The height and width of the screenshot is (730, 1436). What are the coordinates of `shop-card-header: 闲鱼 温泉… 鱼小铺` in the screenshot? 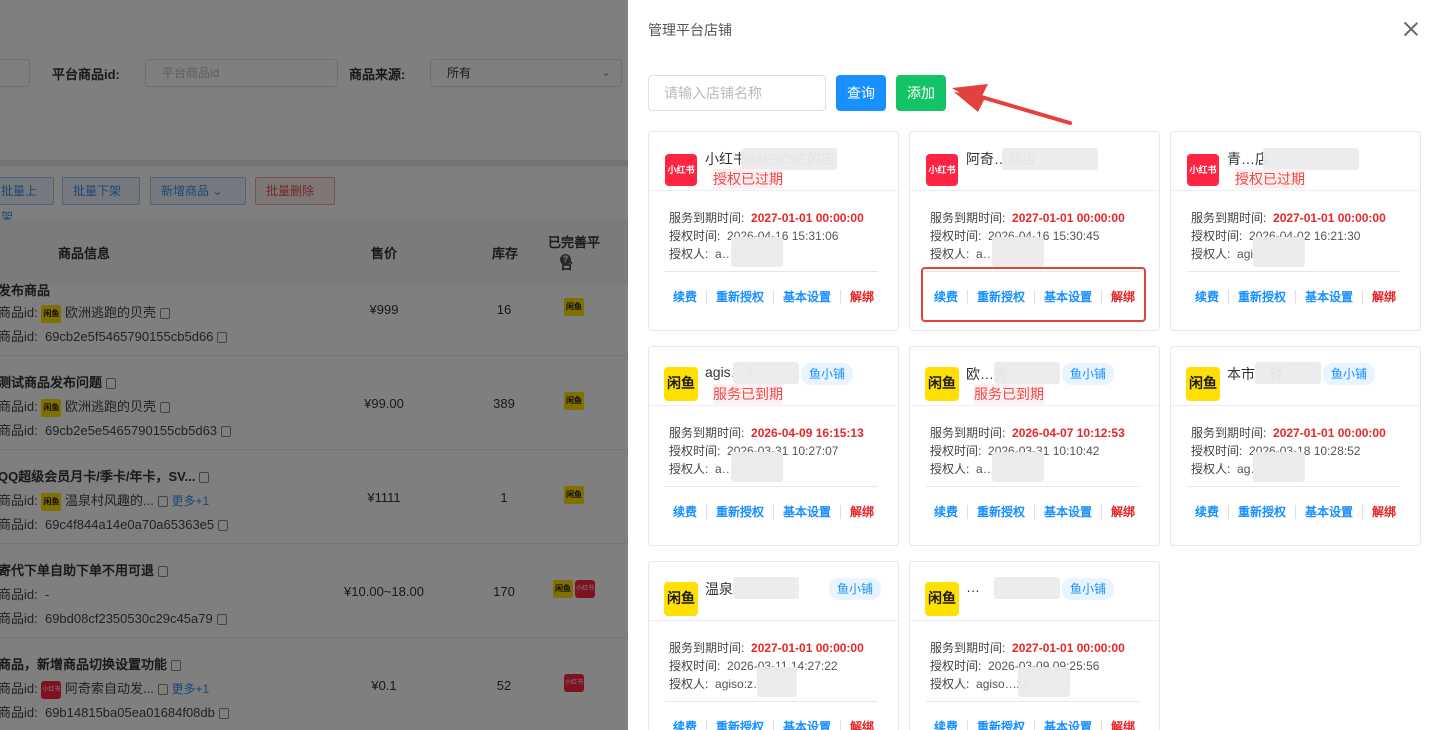 It's located at (773, 591).